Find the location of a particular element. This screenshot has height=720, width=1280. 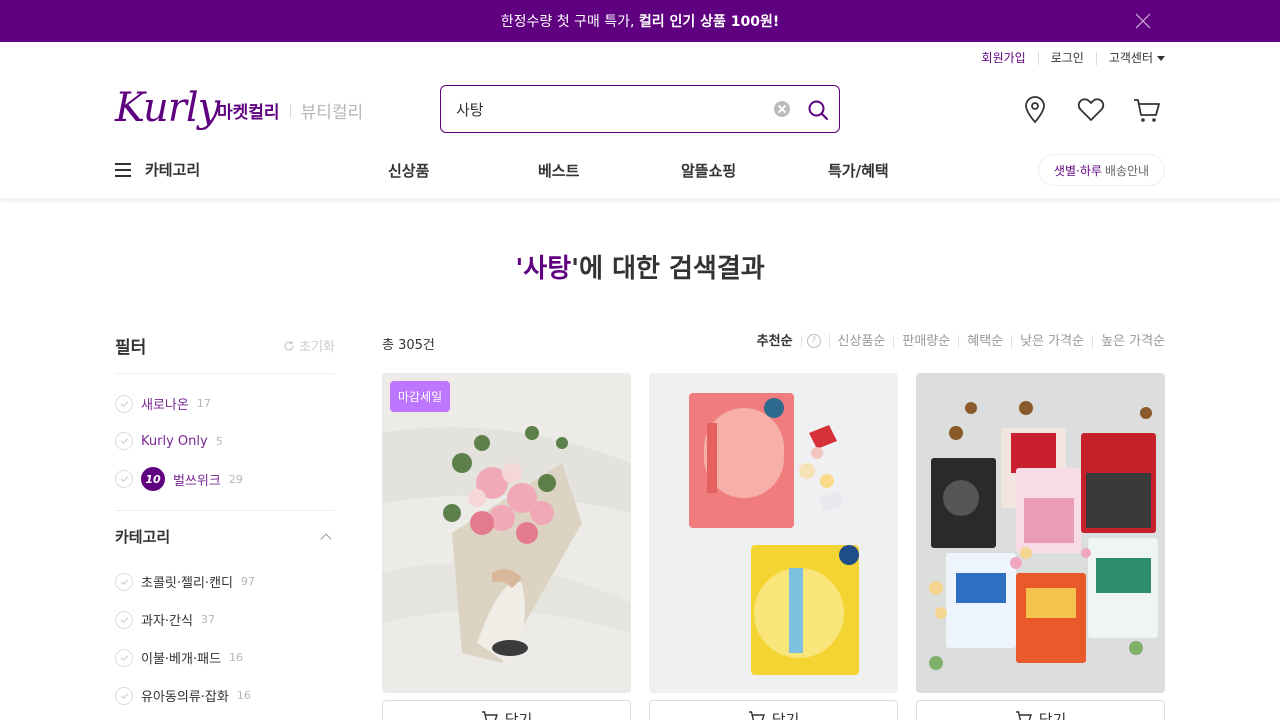

mall-tabs: 마켓컬리 뷰티컬리 is located at coordinates (290, 110).